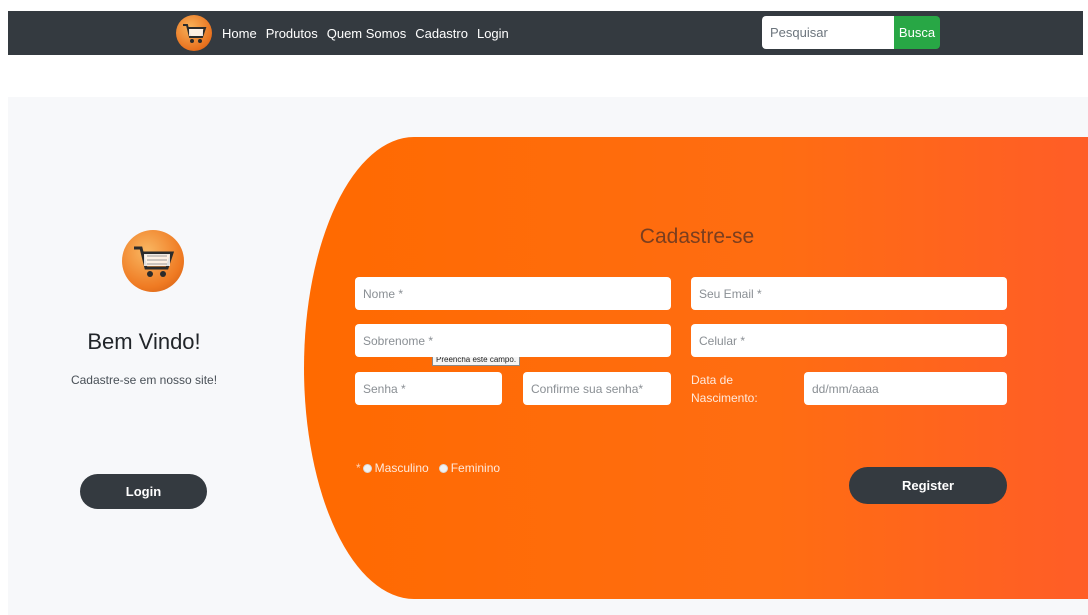  Describe the element at coordinates (597, 388) in the screenshot. I see `confirme-senha-field` at that location.